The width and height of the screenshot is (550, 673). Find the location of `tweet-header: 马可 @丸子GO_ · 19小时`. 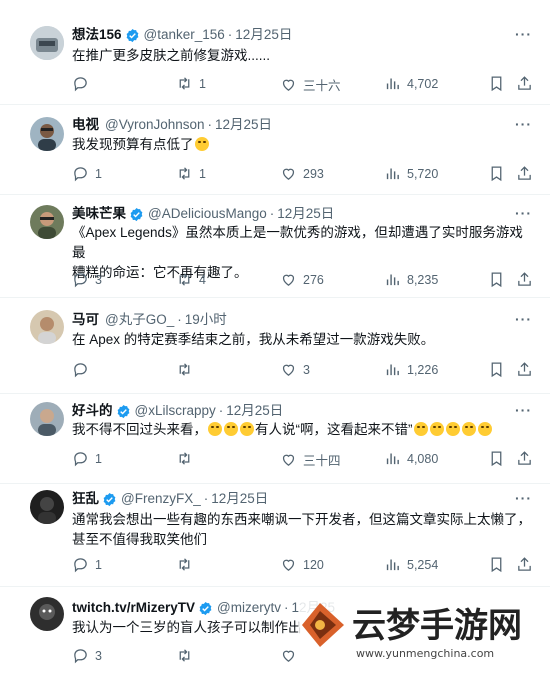

tweet-header: 马可 @丸子GO_ · 19小时 is located at coordinates (149, 320).